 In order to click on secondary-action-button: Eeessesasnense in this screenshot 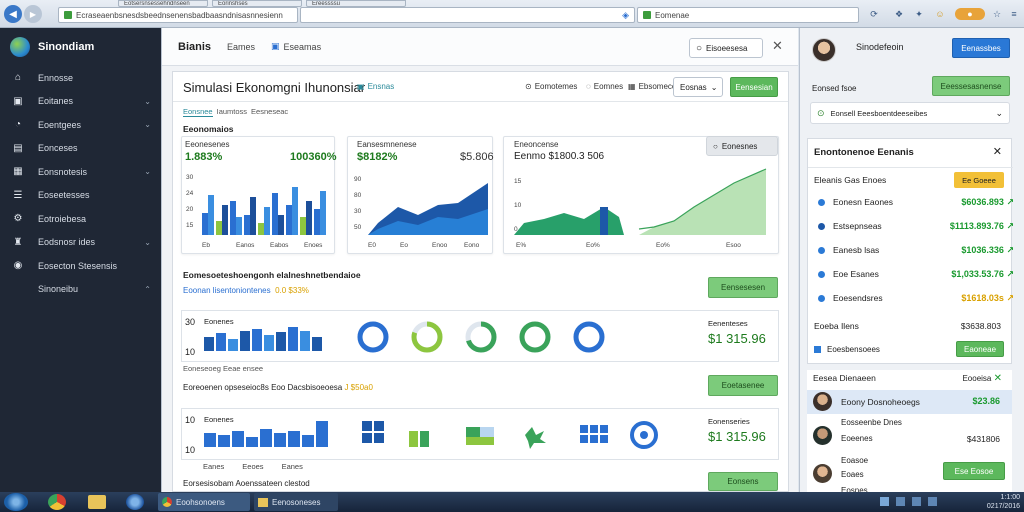, I will do `click(971, 86)`.